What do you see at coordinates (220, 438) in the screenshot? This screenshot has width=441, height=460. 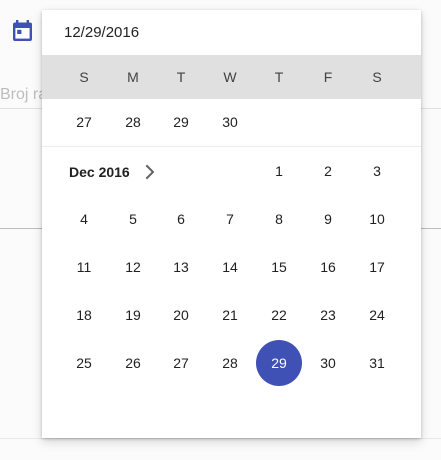 I see `background-divider` at bounding box center [220, 438].